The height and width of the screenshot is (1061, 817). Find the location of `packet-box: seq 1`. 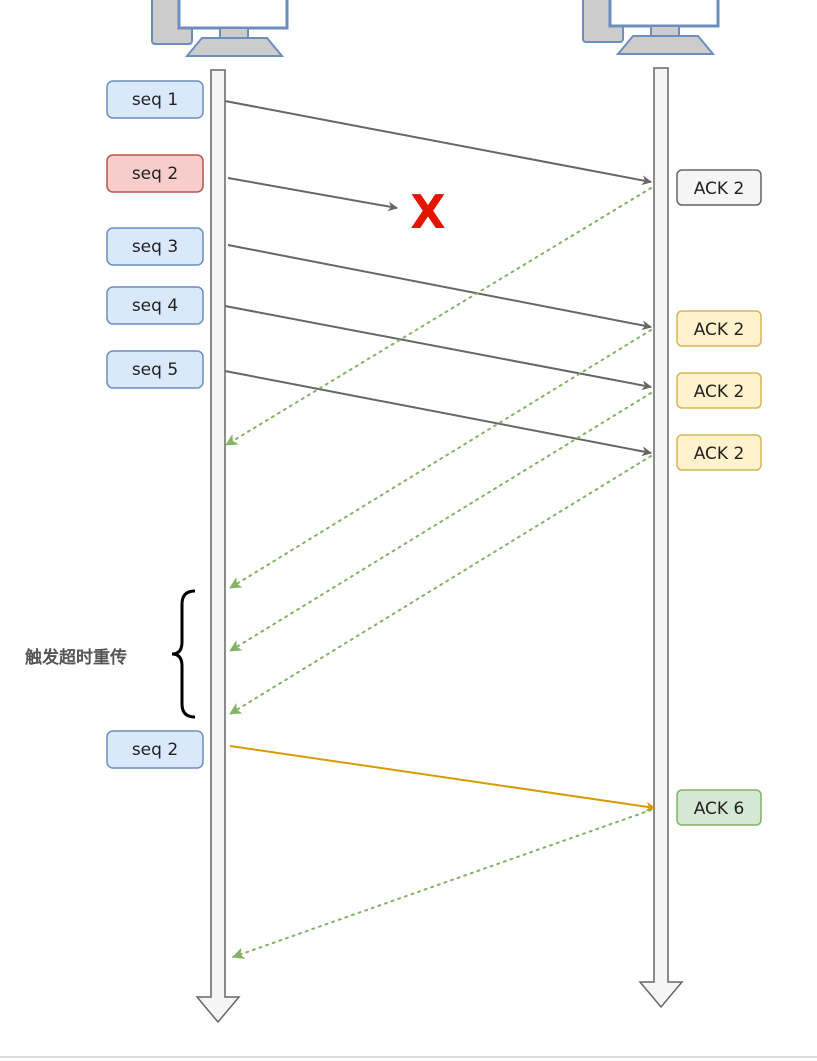

packet-box: seq 1 is located at coordinates (155, 99).